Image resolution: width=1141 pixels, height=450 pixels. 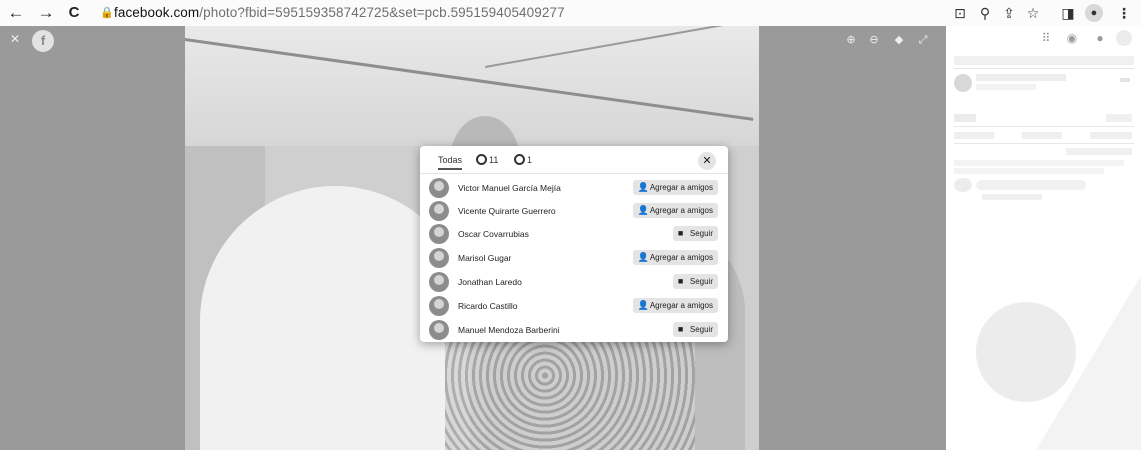 What do you see at coordinates (574, 331) in the screenshot?
I see `list-item: Manuel Mendoza Barberini ■ Seguir` at bounding box center [574, 331].